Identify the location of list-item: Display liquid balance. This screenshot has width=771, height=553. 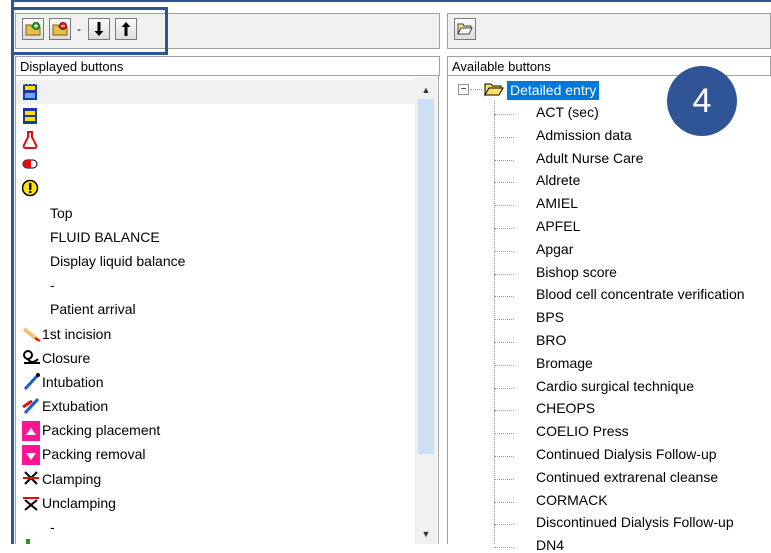
(117, 261).